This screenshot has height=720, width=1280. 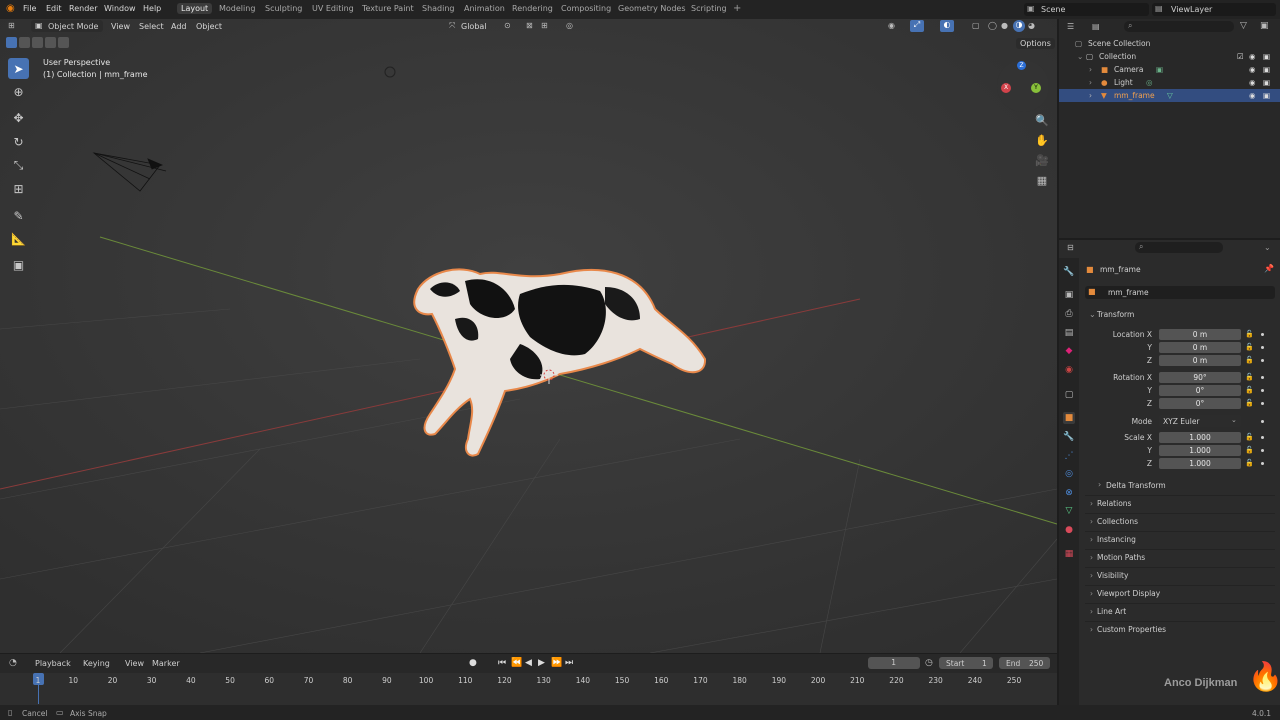 I want to click on start-frame-field: Start 1, so click(x=966, y=663).